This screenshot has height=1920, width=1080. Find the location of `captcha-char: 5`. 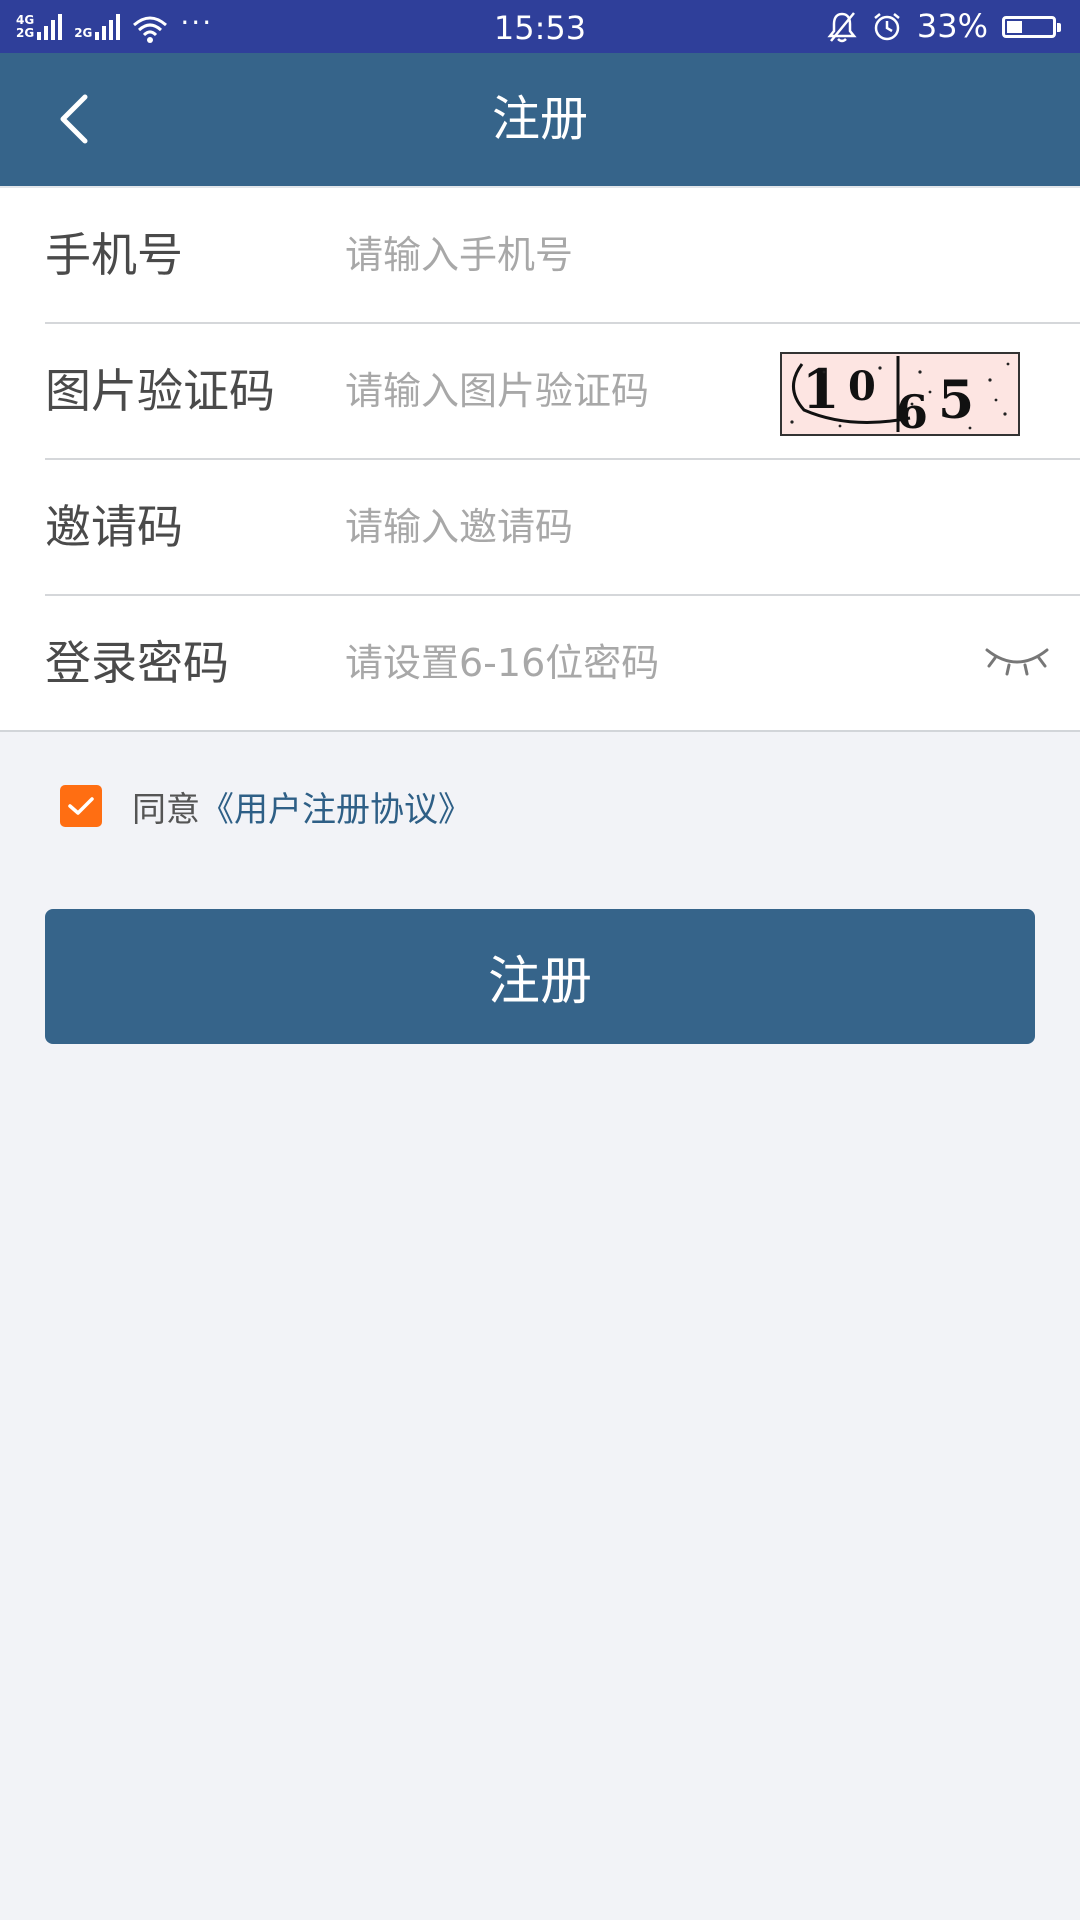

captcha-char: 5 is located at coordinates (956, 400).